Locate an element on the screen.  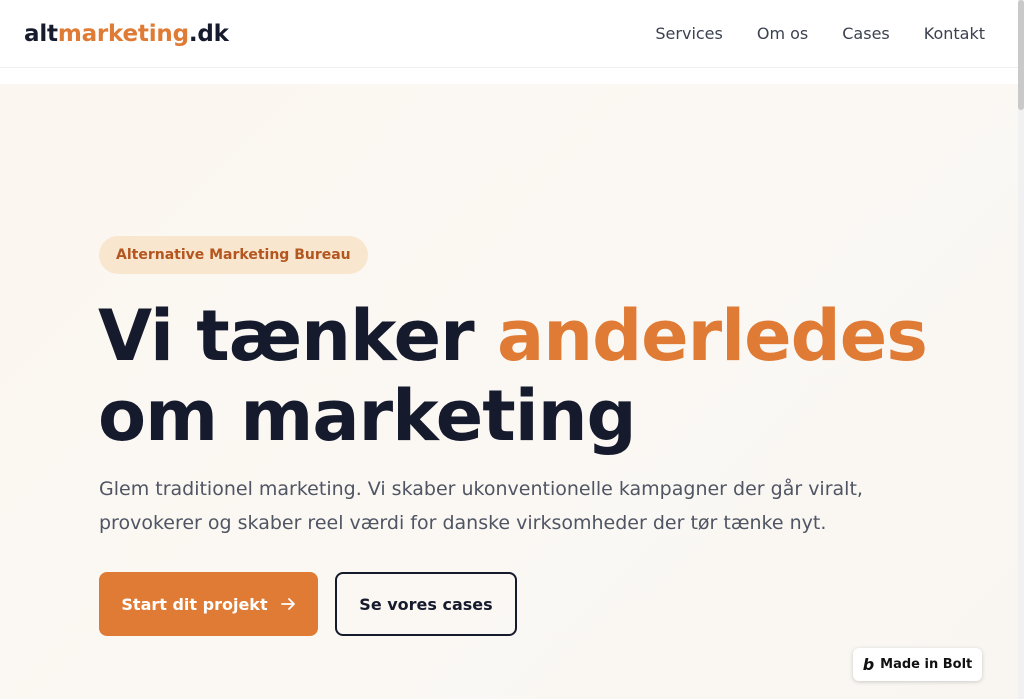
headline-part1: Vi tænker is located at coordinates (297, 336).